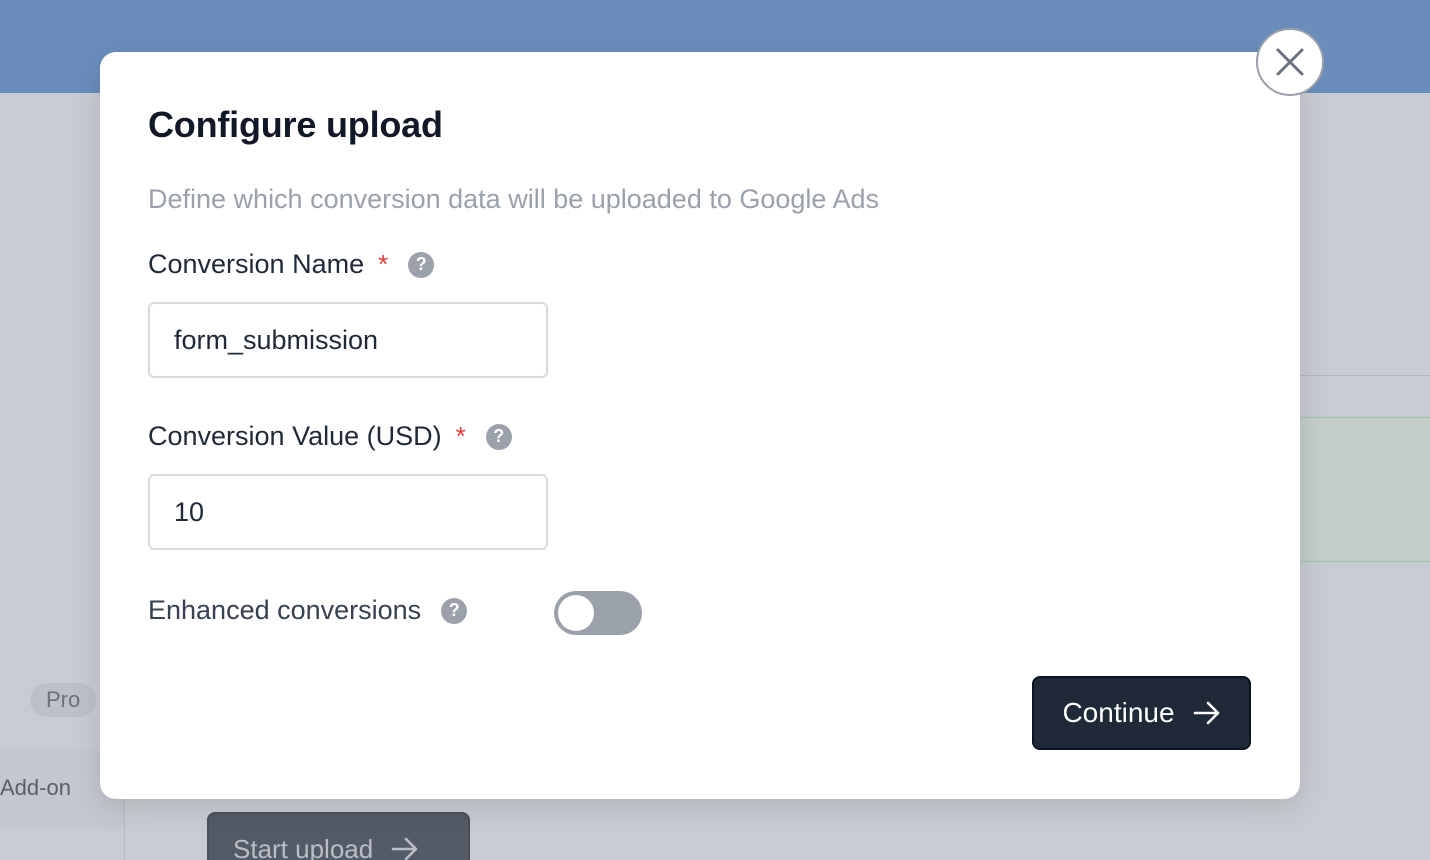  What do you see at coordinates (63, 700) in the screenshot?
I see `pro-badge: Pro` at bounding box center [63, 700].